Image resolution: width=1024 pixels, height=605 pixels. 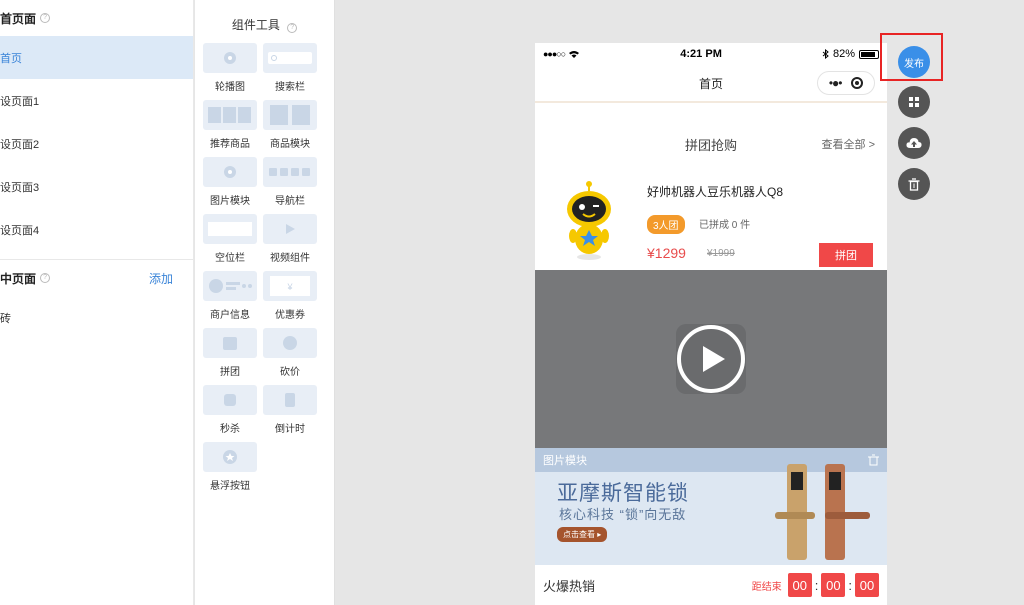 What do you see at coordinates (290, 400) in the screenshot?
I see `countdown-icon` at bounding box center [290, 400].